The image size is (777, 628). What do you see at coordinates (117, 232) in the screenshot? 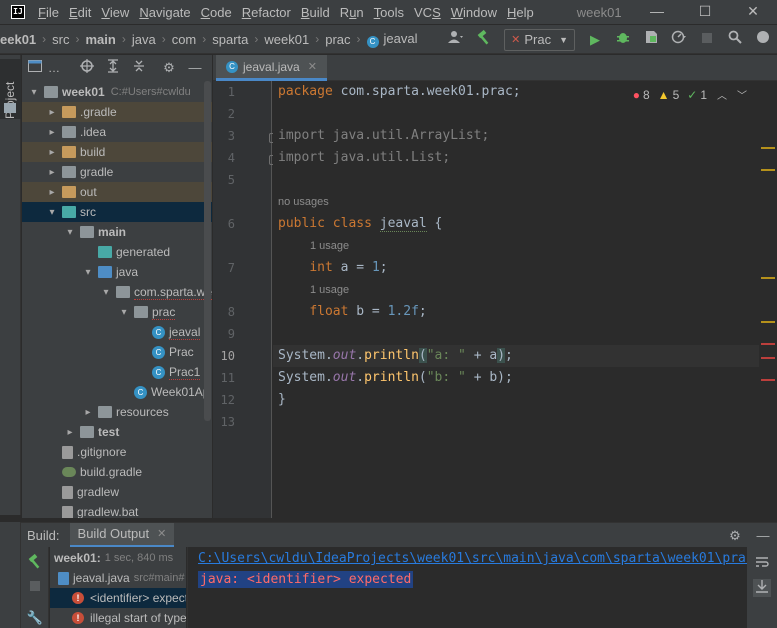
I see `tree-item: ▾ main` at bounding box center [117, 232].